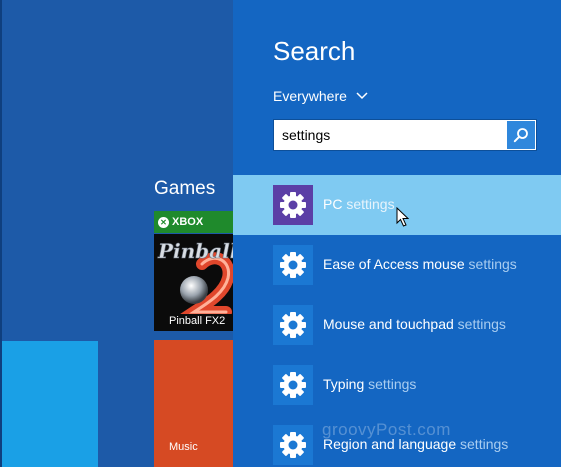  I want to click on search-scope-label: Everywhere, so click(310, 96).